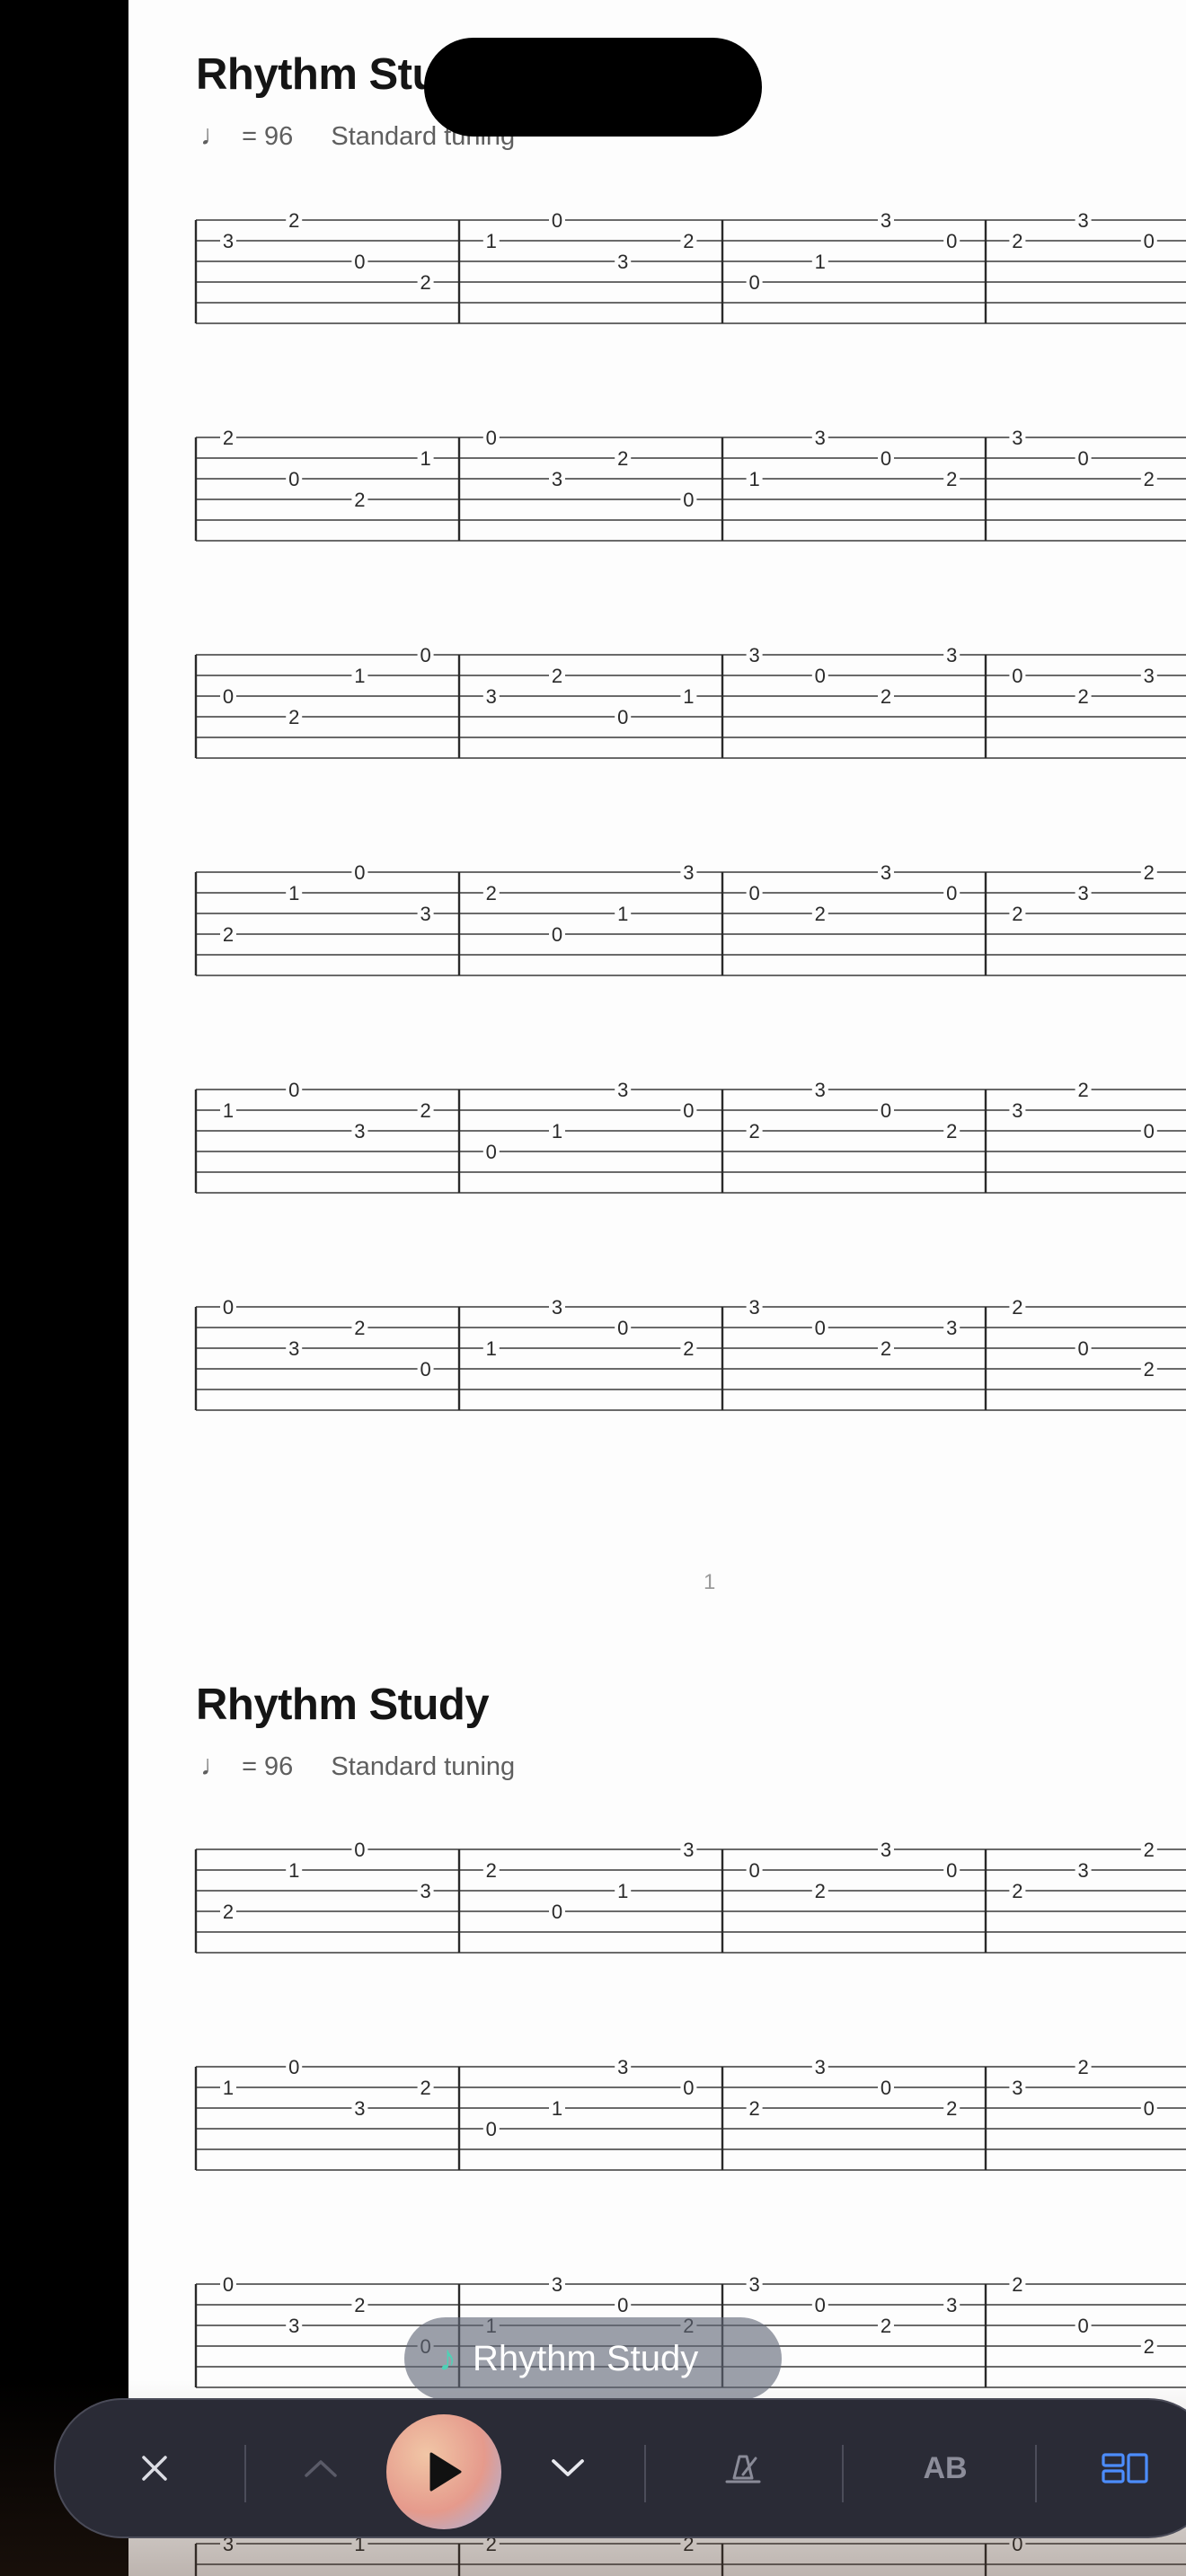 Image resolution: width=1186 pixels, height=2576 pixels. I want to click on layout-button, so click(1125, 2468).